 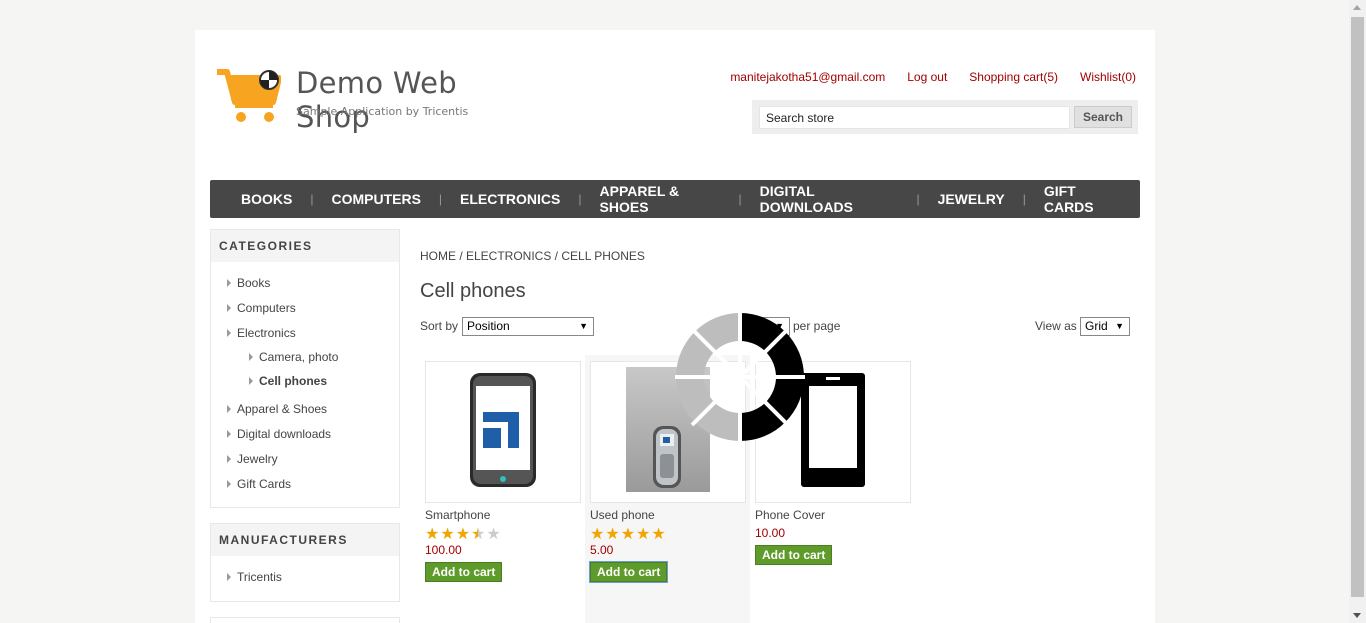 I want to click on view-as-label: View as, so click(x=1056, y=326).